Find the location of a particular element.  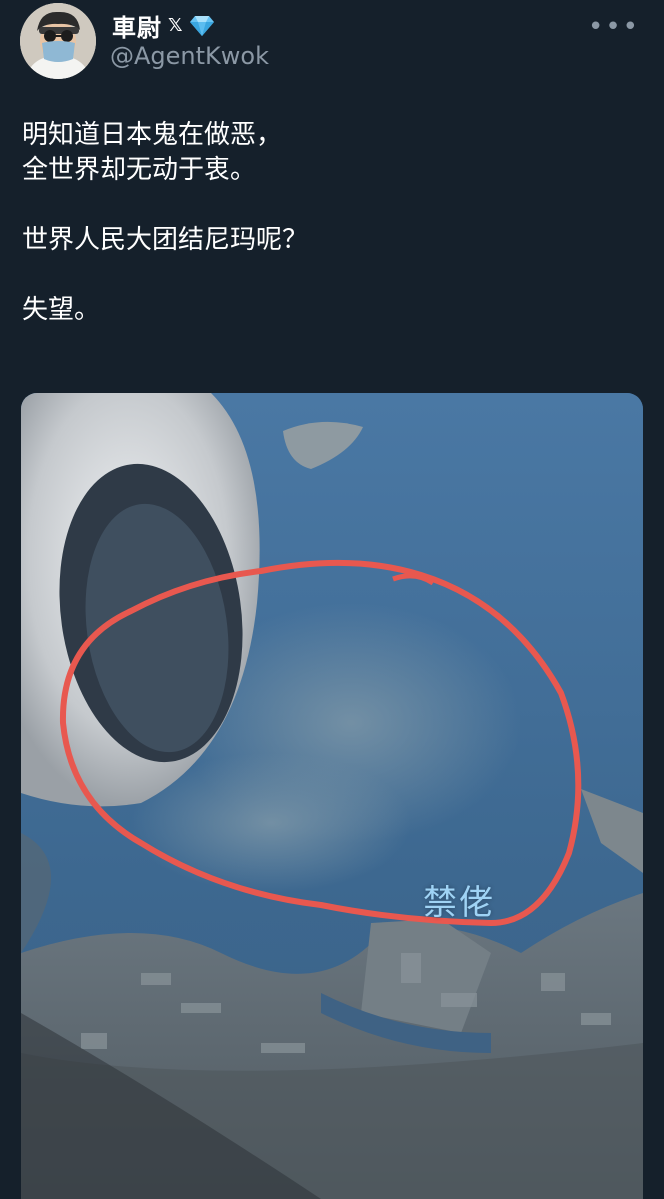

name-row: 車尉 𝕏 is located at coordinates (163, 25).